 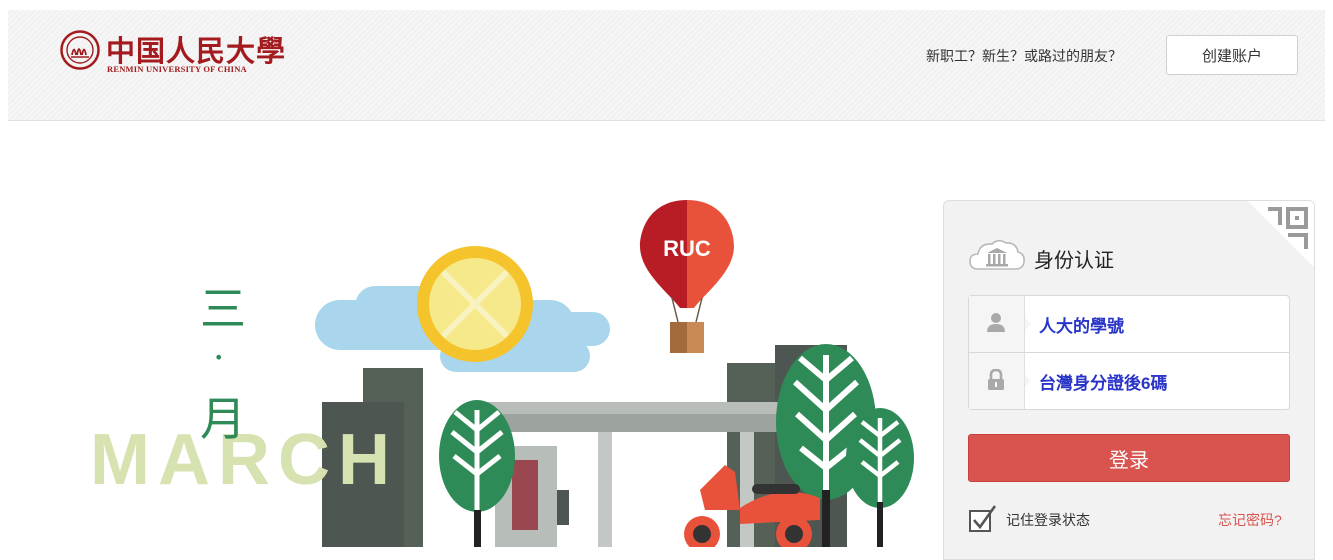 What do you see at coordinates (1159, 324) in the screenshot?
I see `username-input` at bounding box center [1159, 324].